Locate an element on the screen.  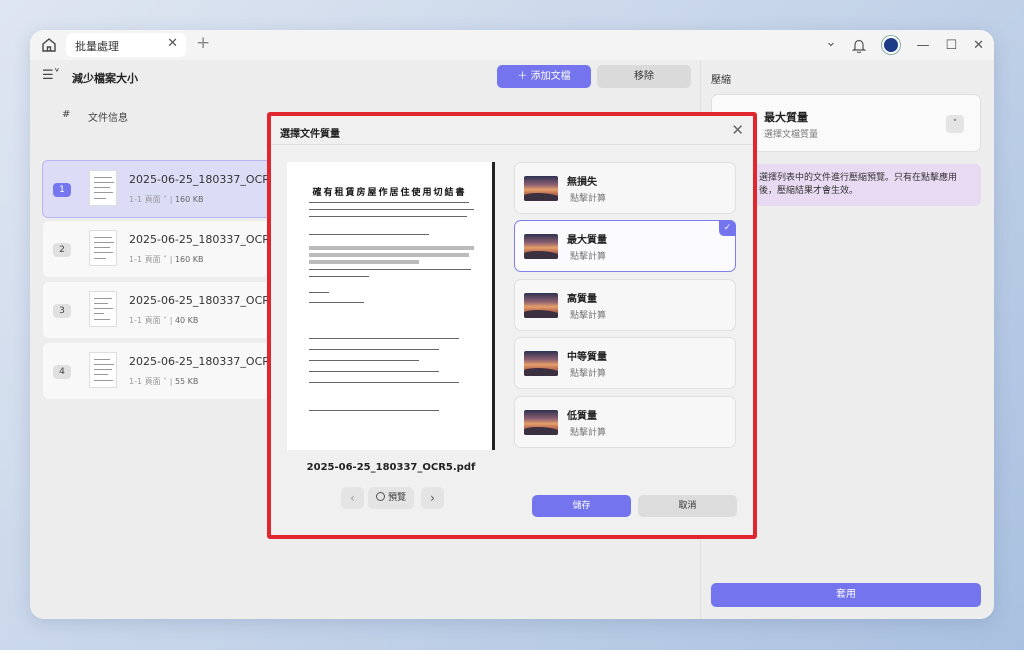
page-title: 減少檔案大小 is located at coordinates (105, 78).